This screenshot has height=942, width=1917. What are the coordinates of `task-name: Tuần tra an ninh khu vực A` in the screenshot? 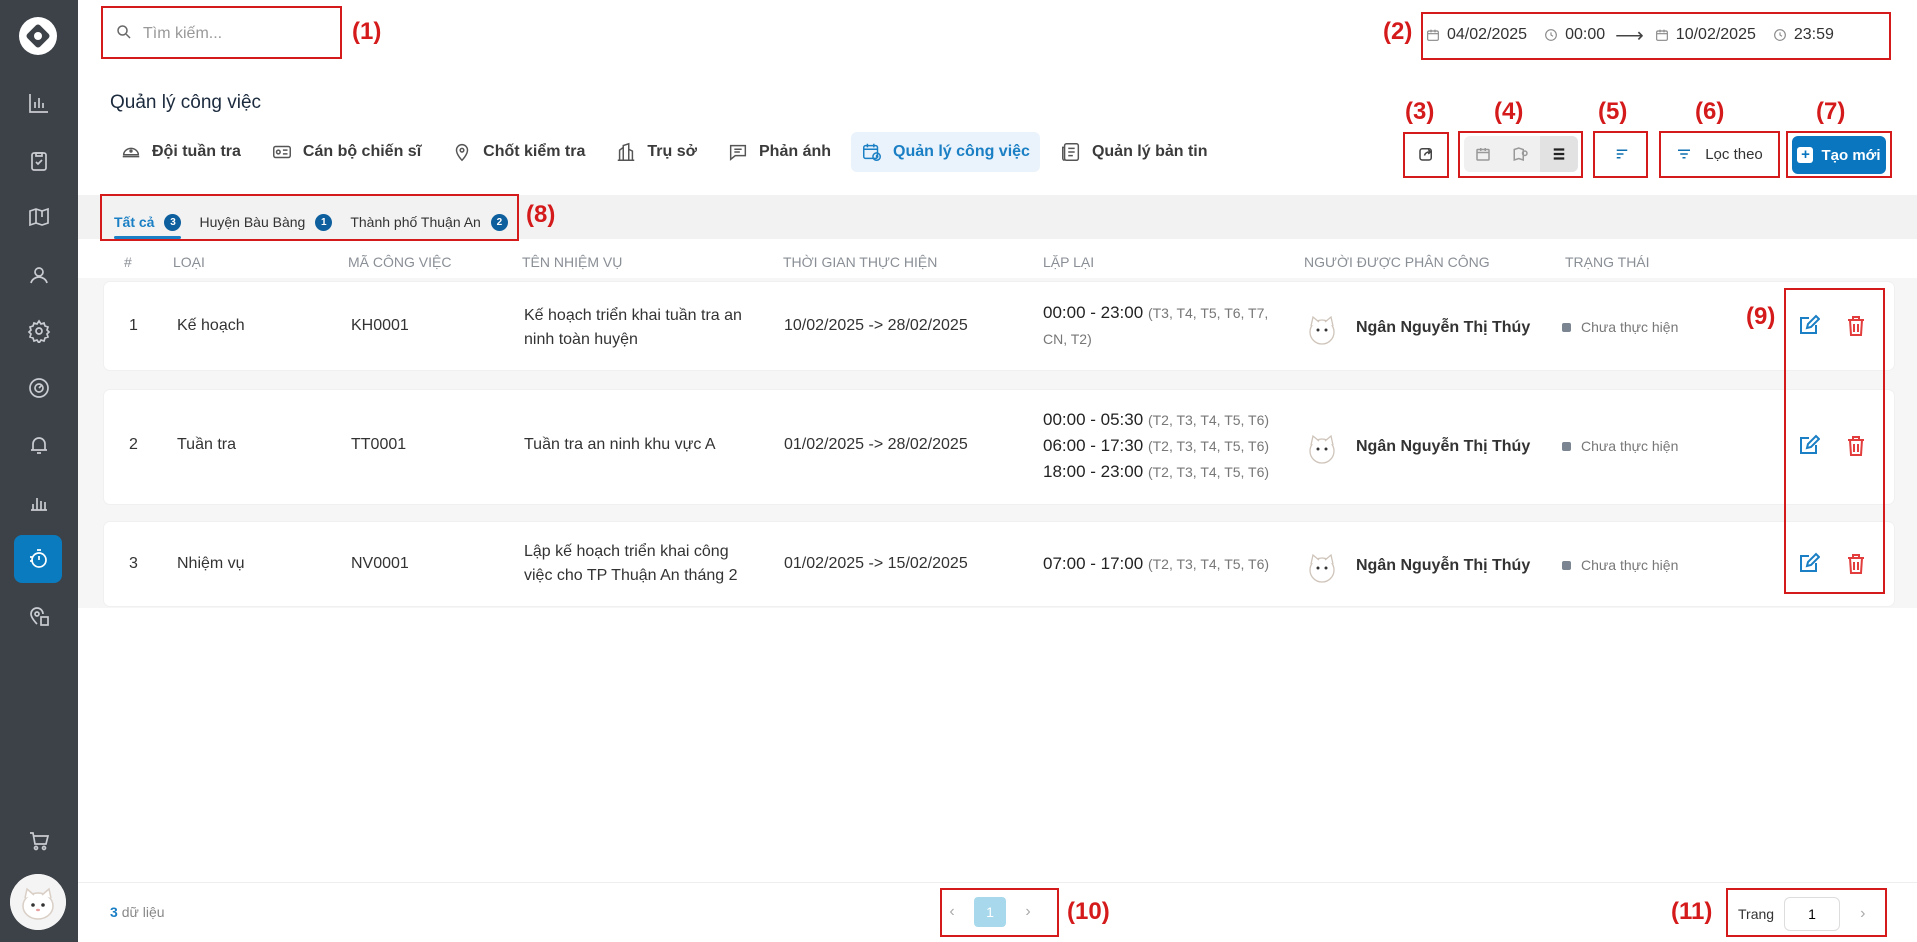 It's located at (620, 444).